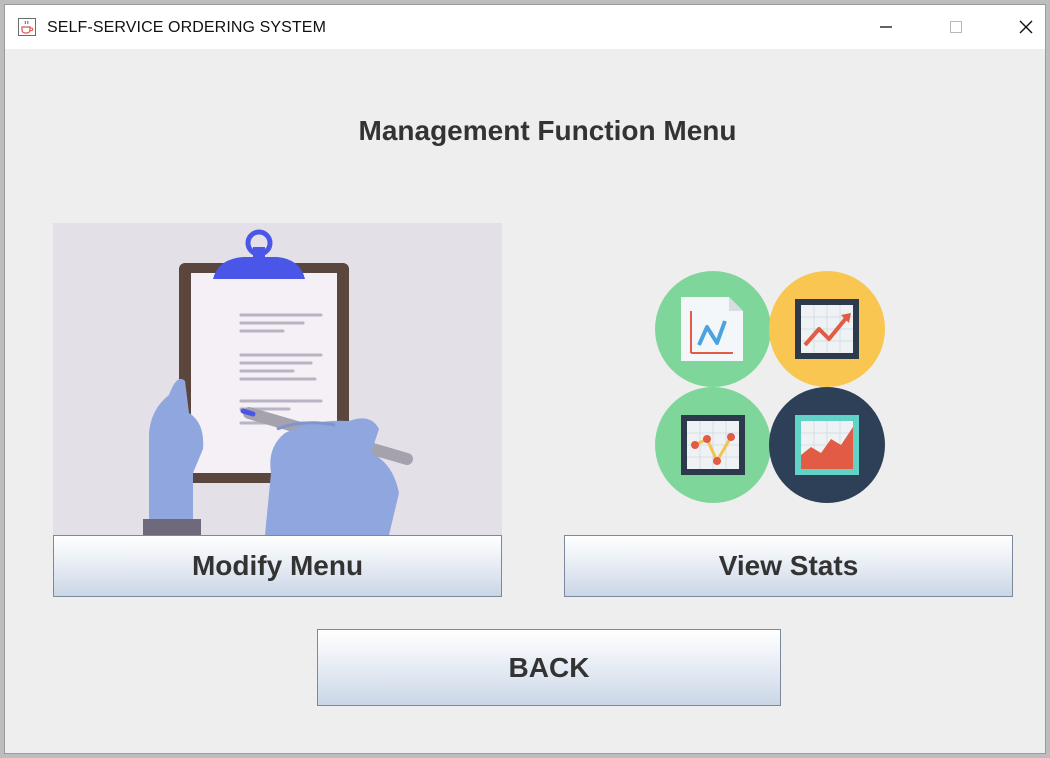  I want to click on minimize-button, so click(886, 27).